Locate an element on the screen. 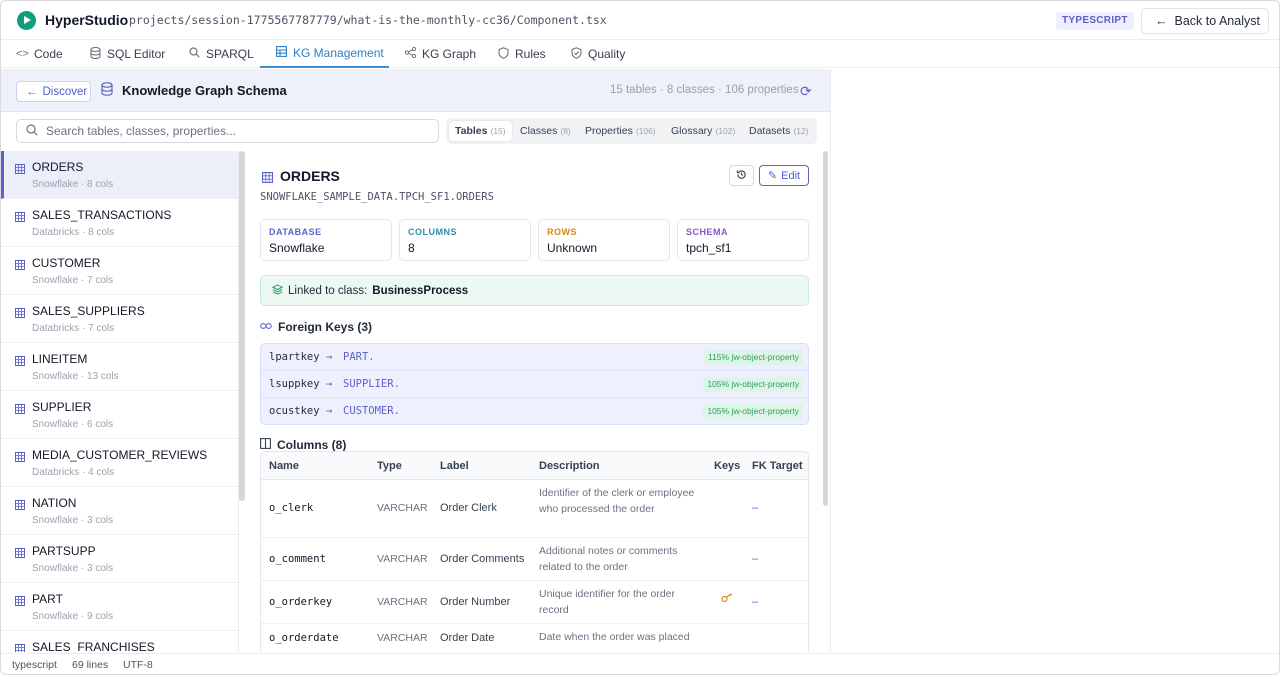 Image resolution: width=1280 pixels, height=675 pixels. list-item-orders: ORDERS Snowflake · 8 cols is located at coordinates (119, 175).